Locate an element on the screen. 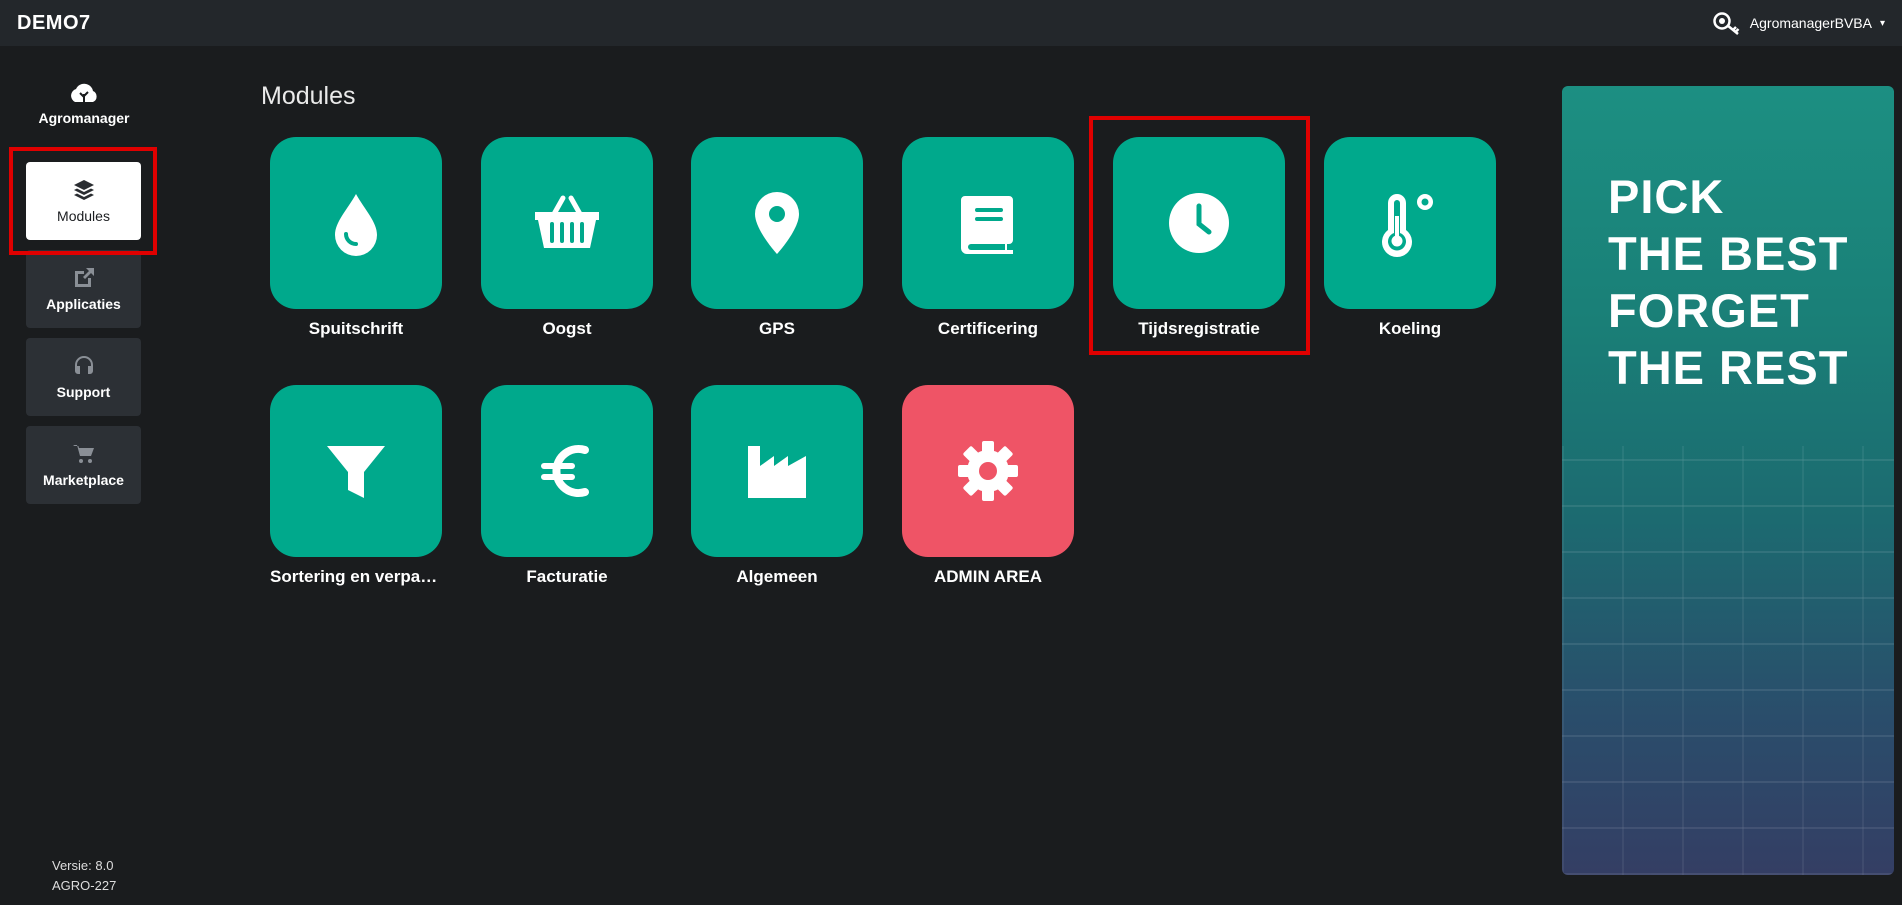 This screenshot has height=905, width=1902. sidebar-item-modules: Modules is located at coordinates (83, 201).